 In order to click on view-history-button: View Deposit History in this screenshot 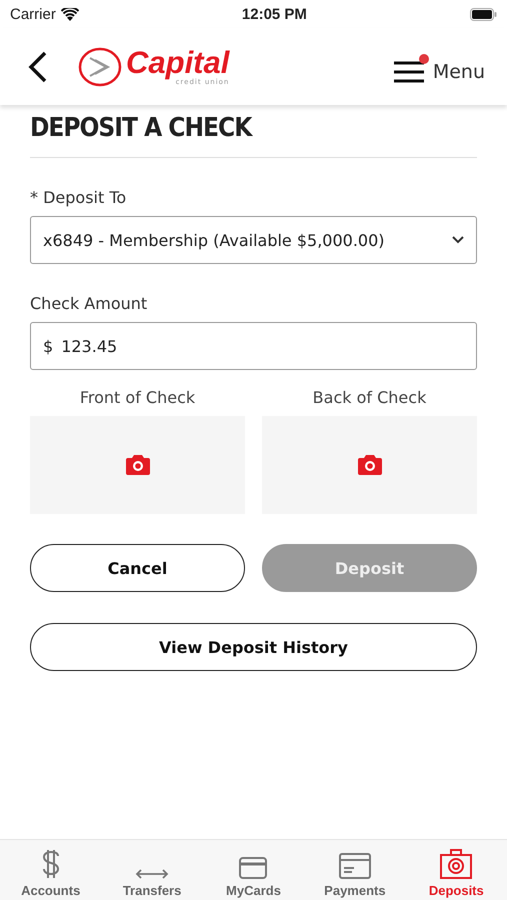, I will do `click(253, 647)`.